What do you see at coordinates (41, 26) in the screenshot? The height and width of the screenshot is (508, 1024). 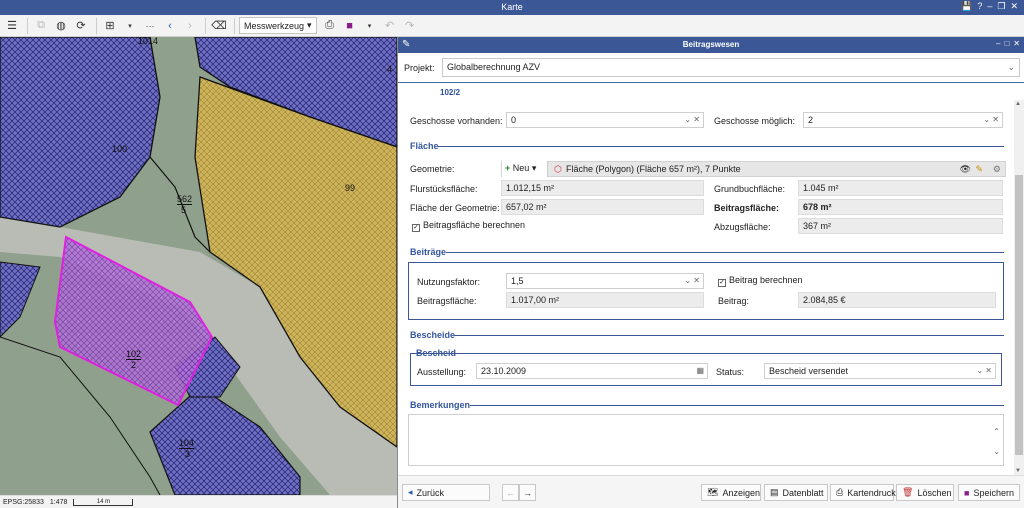 I see `layers-icon: ⧉` at bounding box center [41, 26].